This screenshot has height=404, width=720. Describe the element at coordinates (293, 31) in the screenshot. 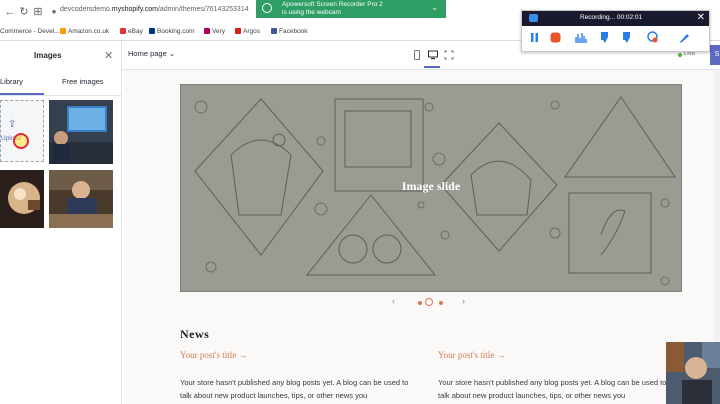

I see `bookmark-label: Facebook` at that location.